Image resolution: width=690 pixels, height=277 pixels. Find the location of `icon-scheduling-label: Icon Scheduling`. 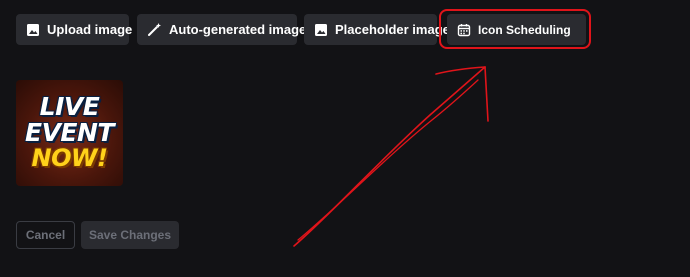

icon-scheduling-label: Icon Scheduling is located at coordinates (524, 29).